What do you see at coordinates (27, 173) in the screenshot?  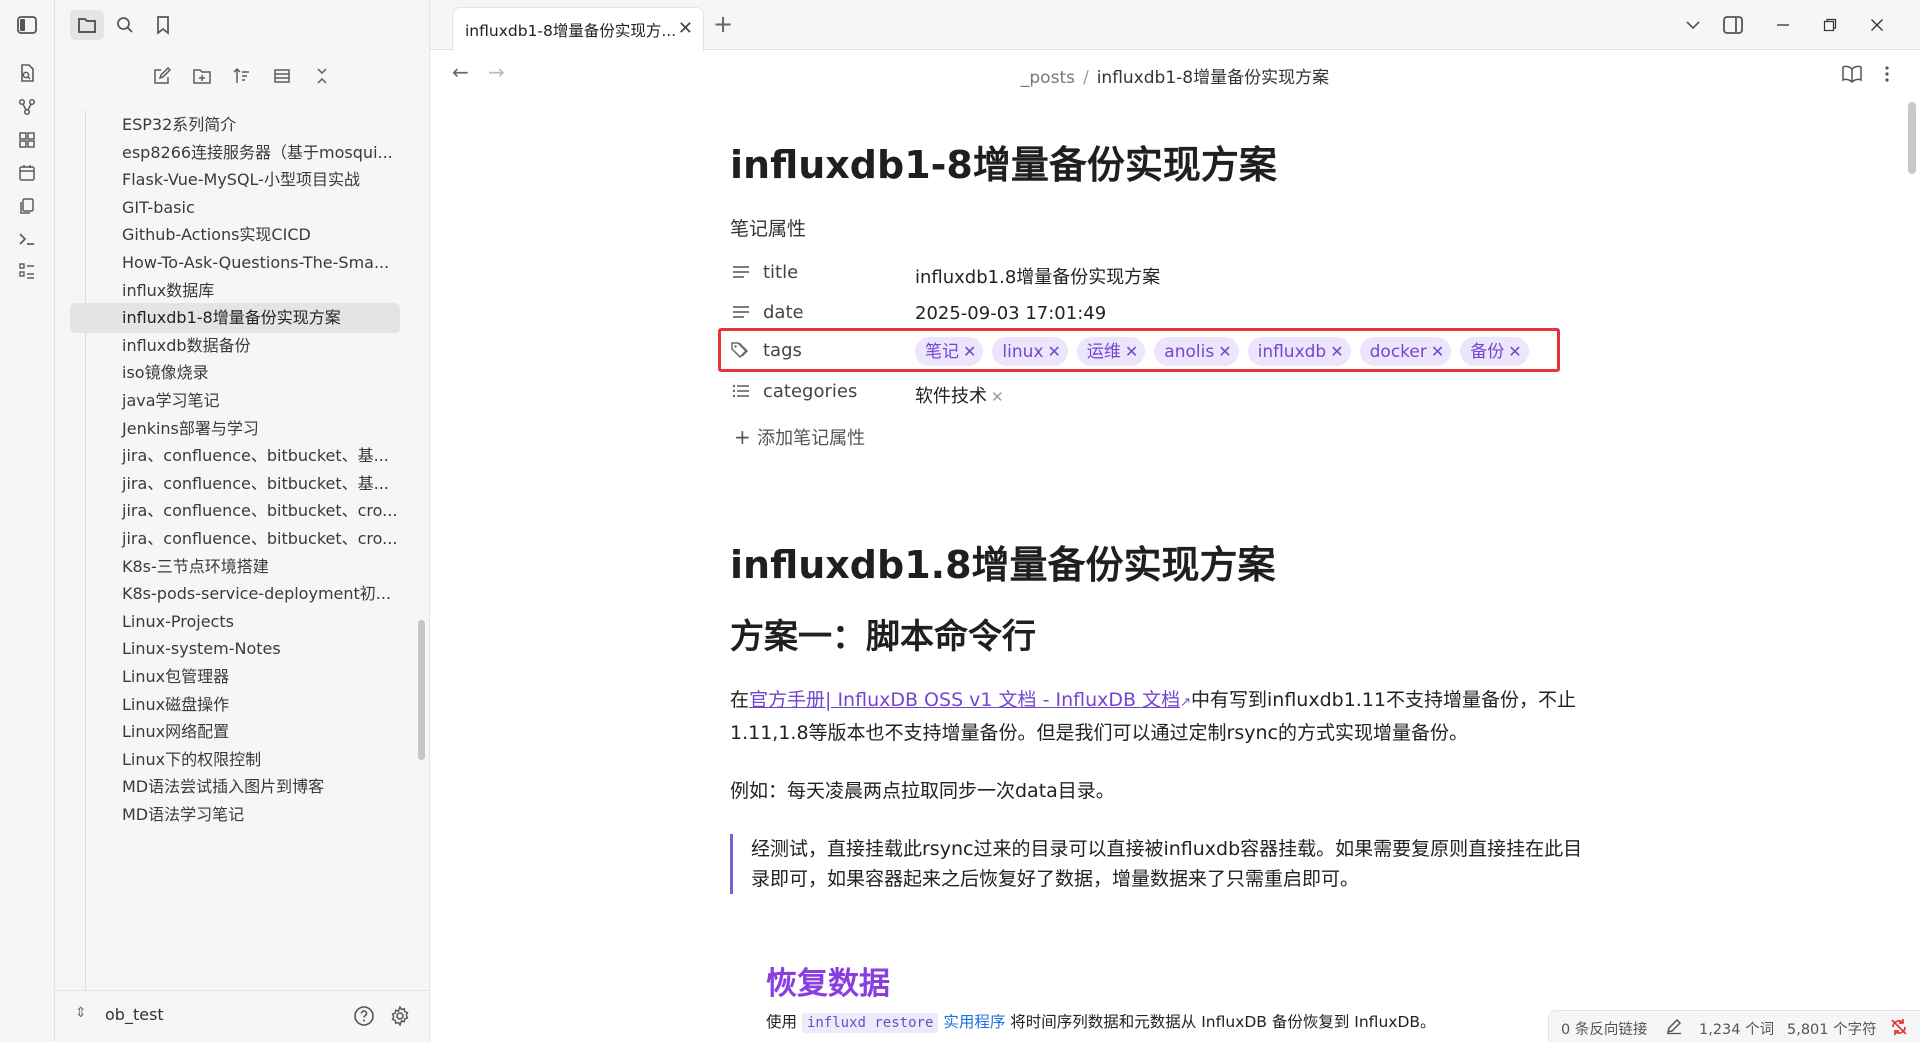 I see `calendar-icon` at bounding box center [27, 173].